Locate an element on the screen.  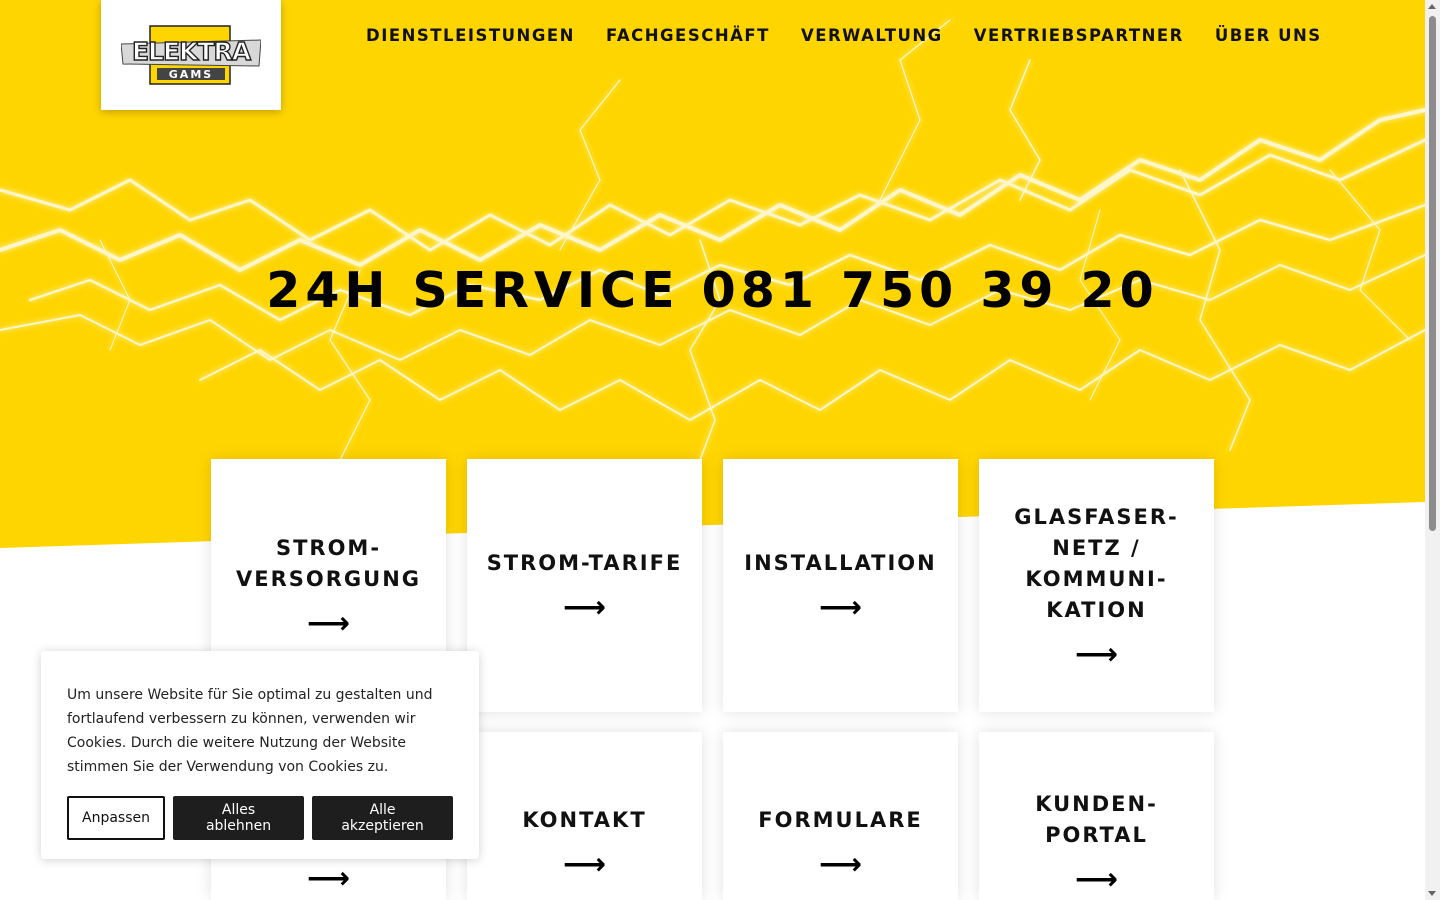
tile-label: KUNDEN- PORTAL is located at coordinates (1096, 819).